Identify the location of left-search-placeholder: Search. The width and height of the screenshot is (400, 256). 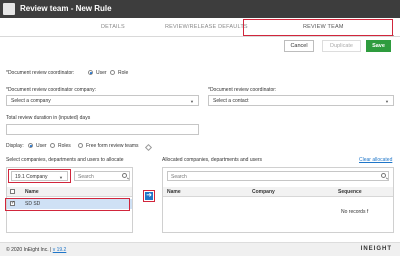
(86, 177).